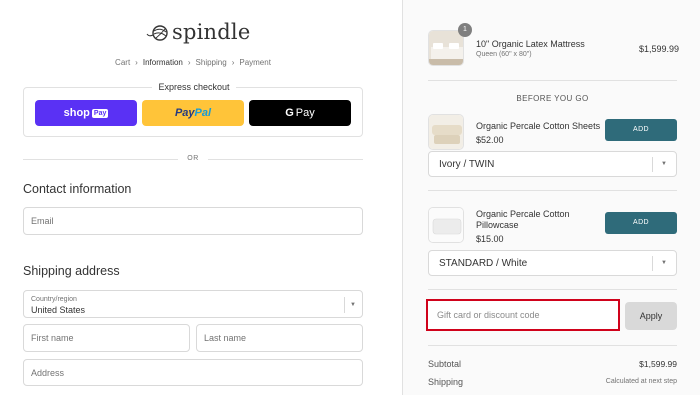  I want to click on quantity-badge: 1, so click(465, 30).